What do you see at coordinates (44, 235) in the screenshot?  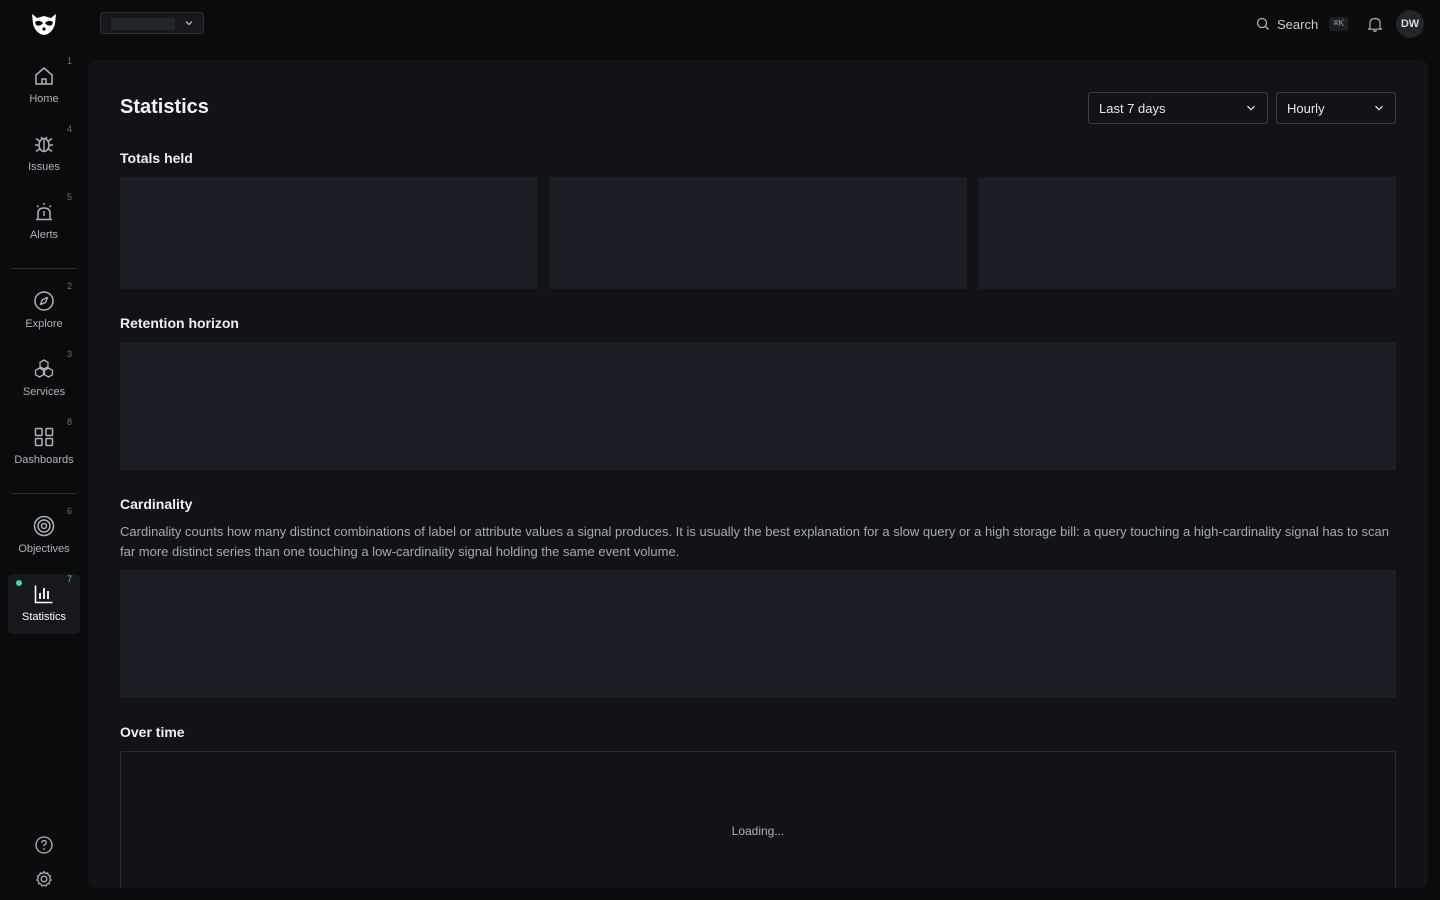 I see `sidebar-item-label: Alerts` at bounding box center [44, 235].